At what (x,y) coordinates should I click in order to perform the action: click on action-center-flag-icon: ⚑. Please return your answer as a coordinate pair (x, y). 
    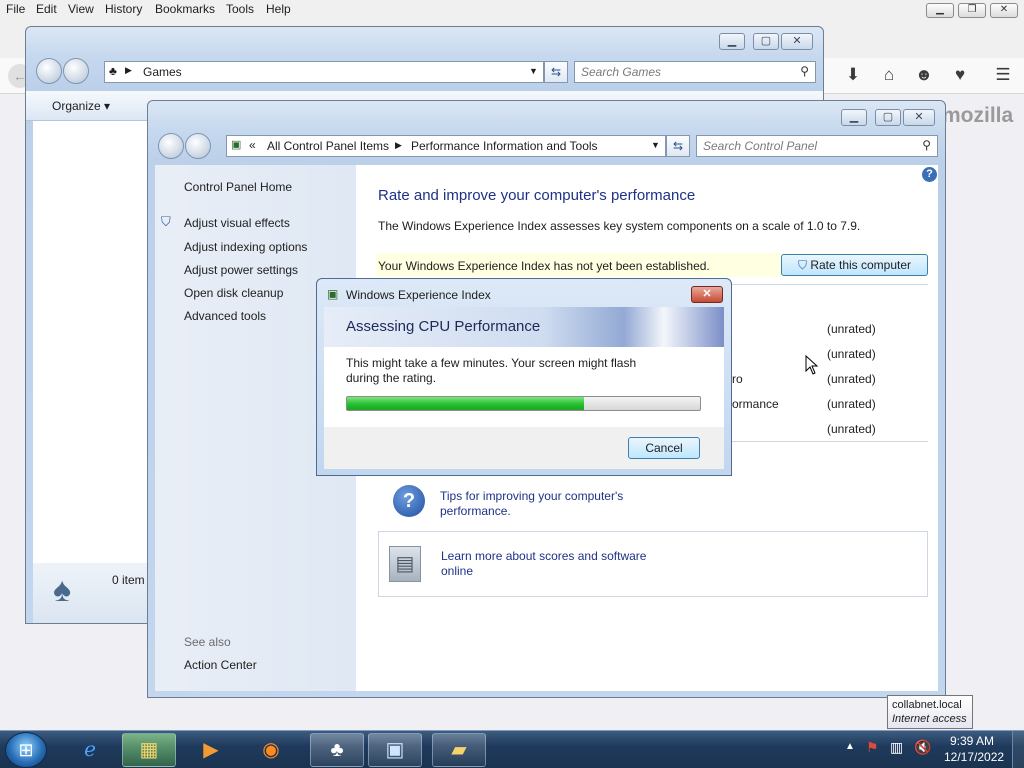
    Looking at the image, I should click on (872, 747).